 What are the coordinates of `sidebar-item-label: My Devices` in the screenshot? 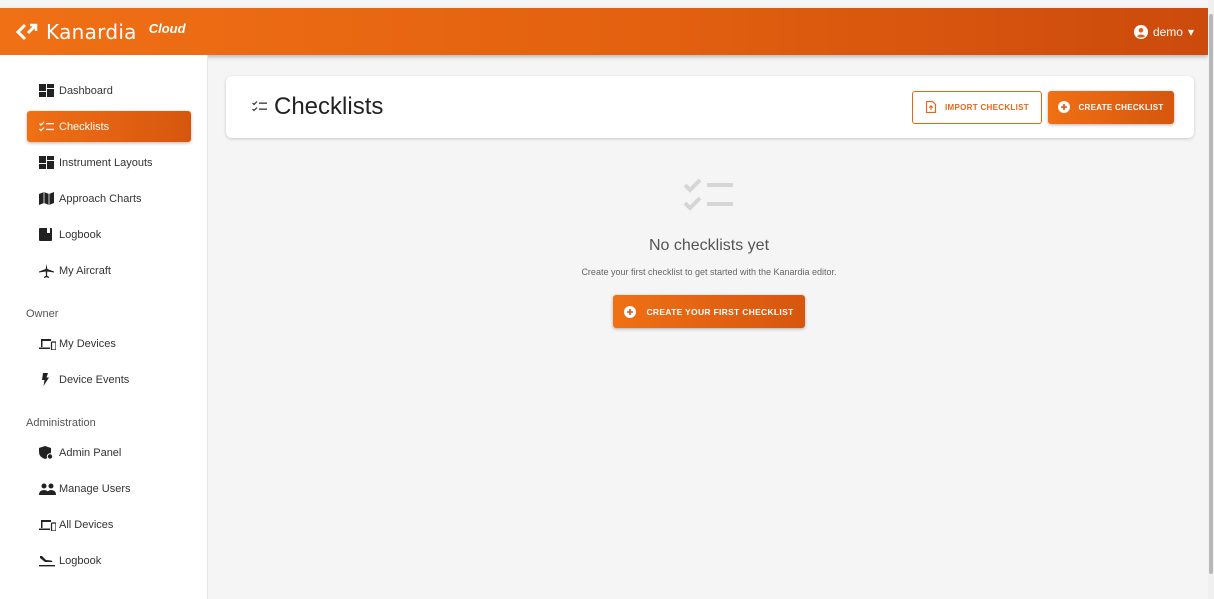 It's located at (87, 343).